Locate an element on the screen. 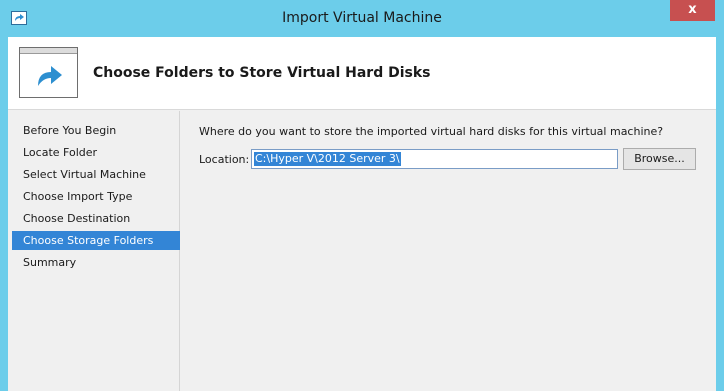 The height and width of the screenshot is (391, 724). icon-window-bar is located at coordinates (48, 51).